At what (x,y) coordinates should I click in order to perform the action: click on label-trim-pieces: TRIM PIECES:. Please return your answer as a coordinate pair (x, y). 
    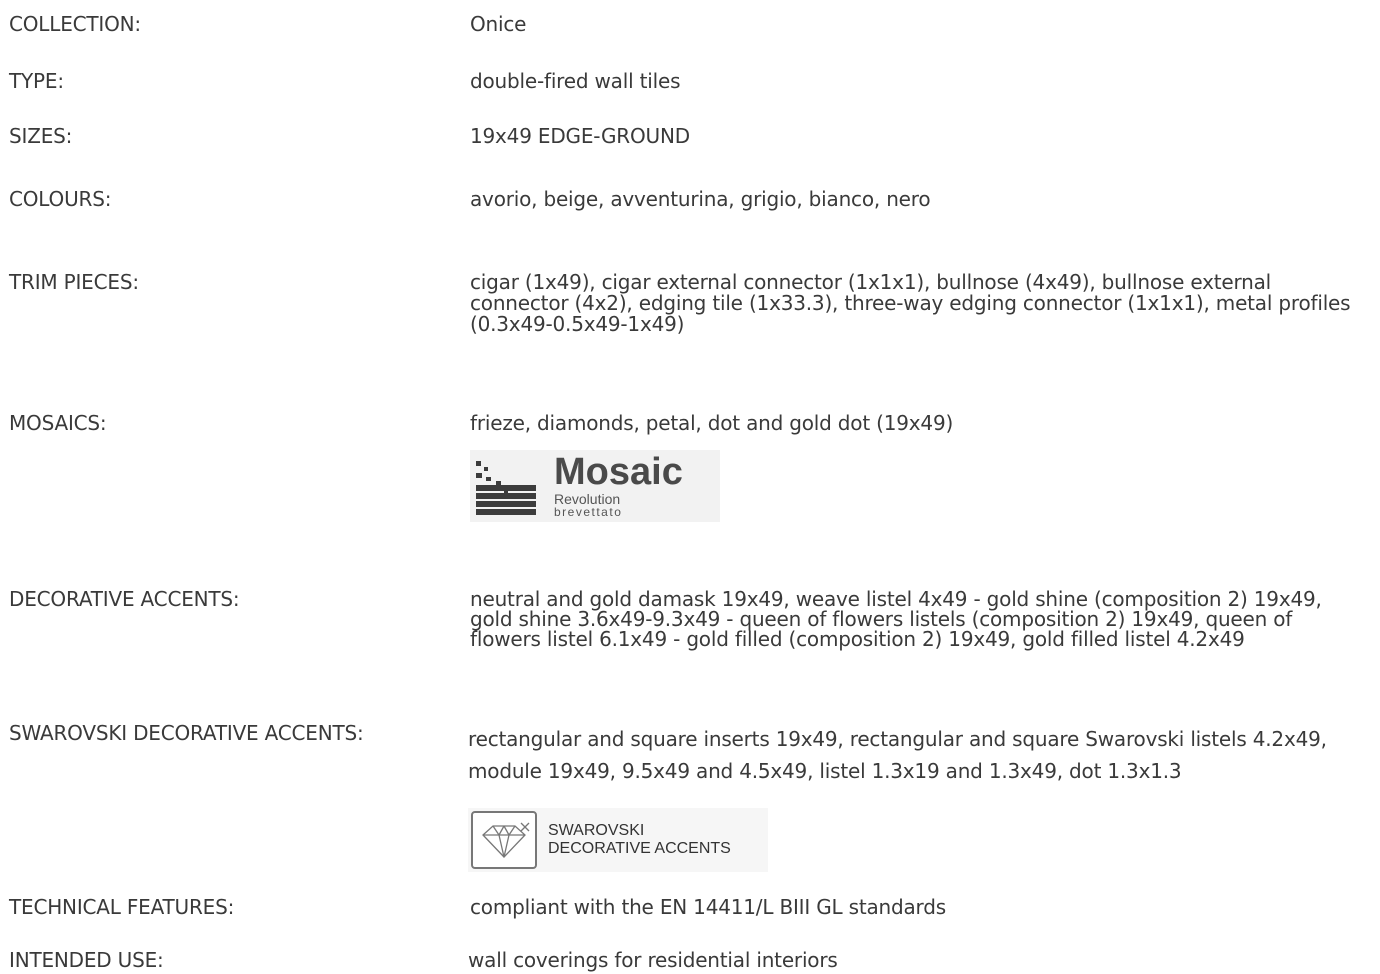
    Looking at the image, I should click on (74, 282).